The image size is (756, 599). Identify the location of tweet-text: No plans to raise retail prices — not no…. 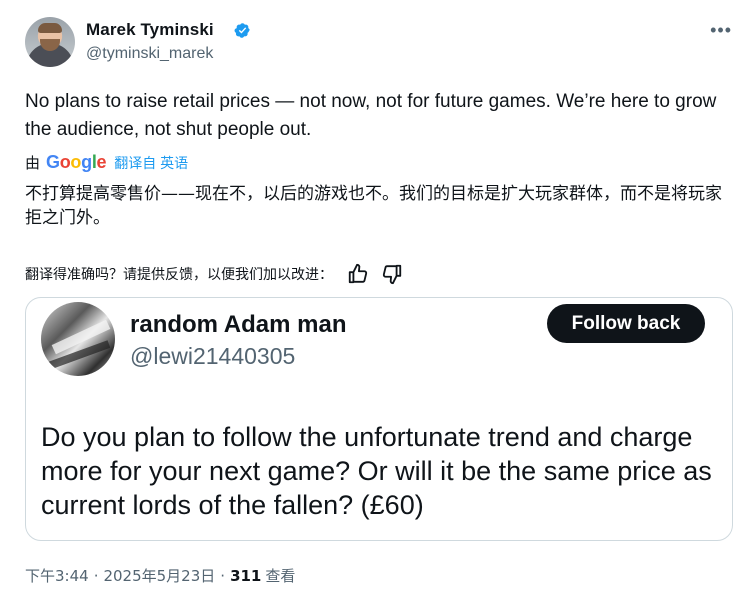
(371, 115).